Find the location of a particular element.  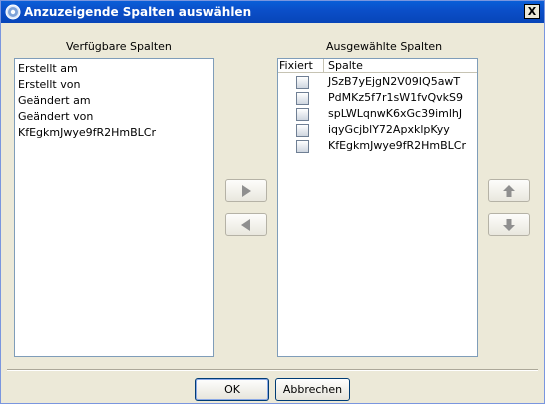

available-list-item: Geändert am is located at coordinates (54, 101).